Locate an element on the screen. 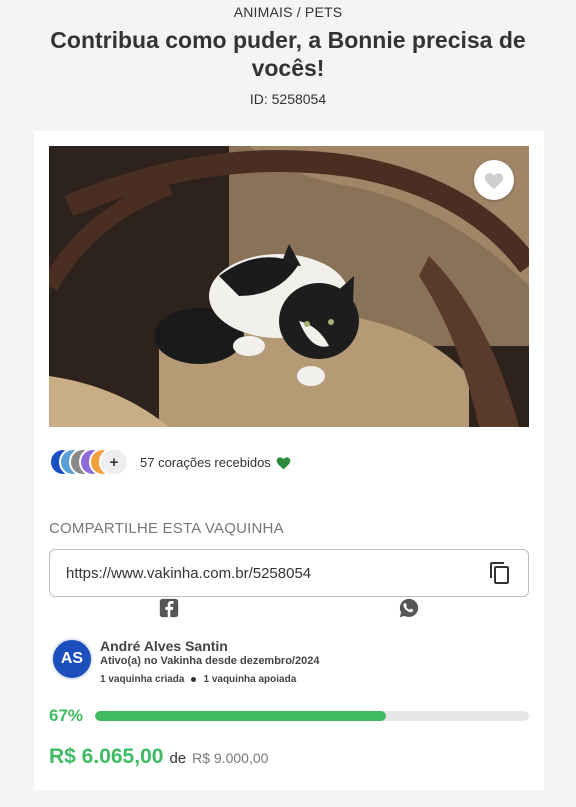  favorite-button is located at coordinates (494, 180).